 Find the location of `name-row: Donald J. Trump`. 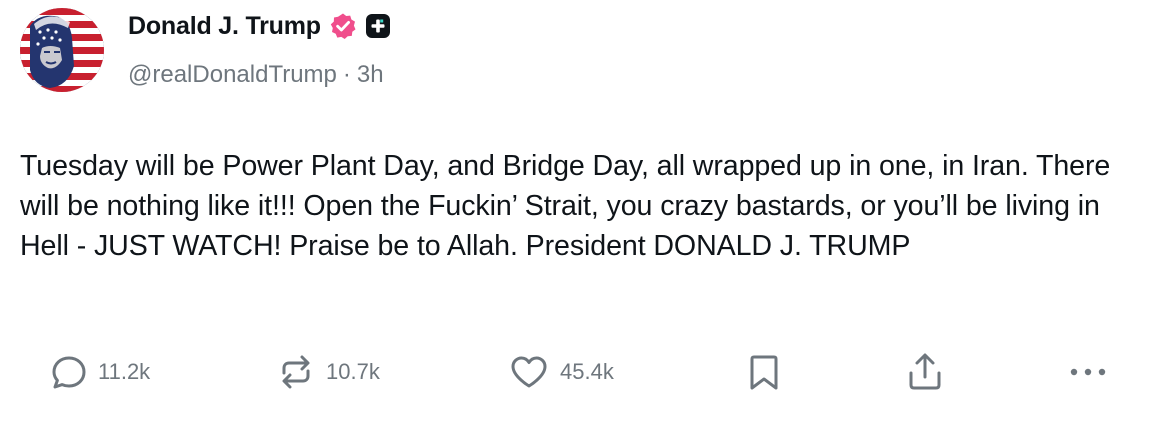

name-row: Donald J. Trump is located at coordinates (631, 26).